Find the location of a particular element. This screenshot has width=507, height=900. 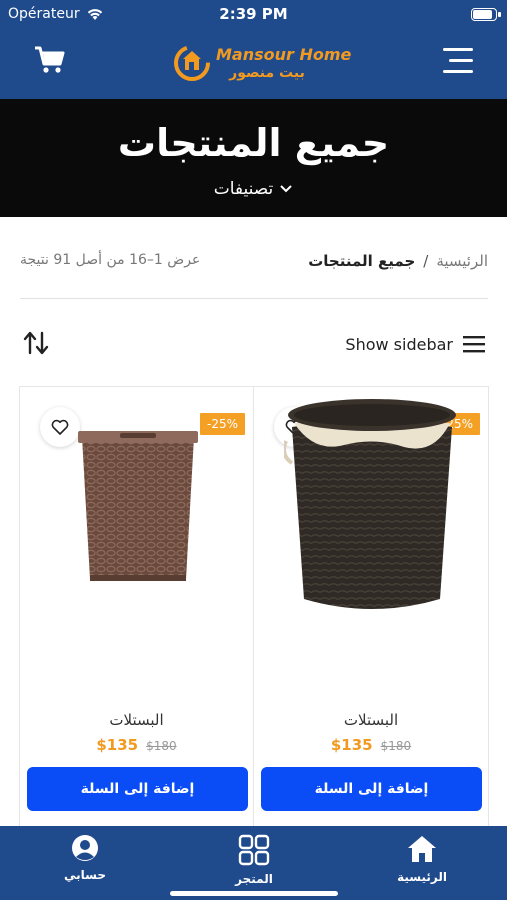

cart-icon is located at coordinates (50, 59).